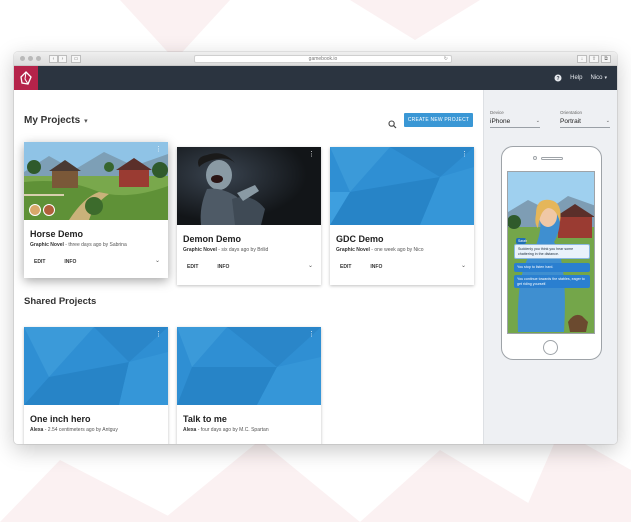  What do you see at coordinates (552, 158) in the screenshot?
I see `speaker` at bounding box center [552, 158].